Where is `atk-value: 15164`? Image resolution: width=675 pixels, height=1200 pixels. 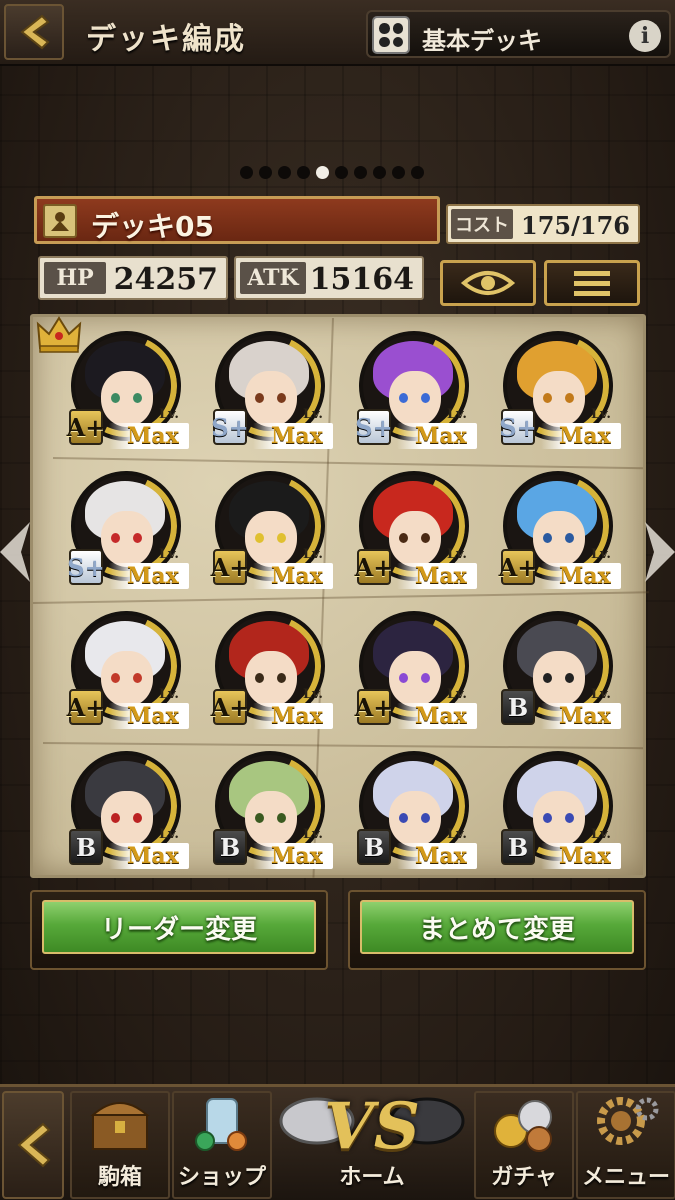 atk-value: 15164 is located at coordinates (361, 279).